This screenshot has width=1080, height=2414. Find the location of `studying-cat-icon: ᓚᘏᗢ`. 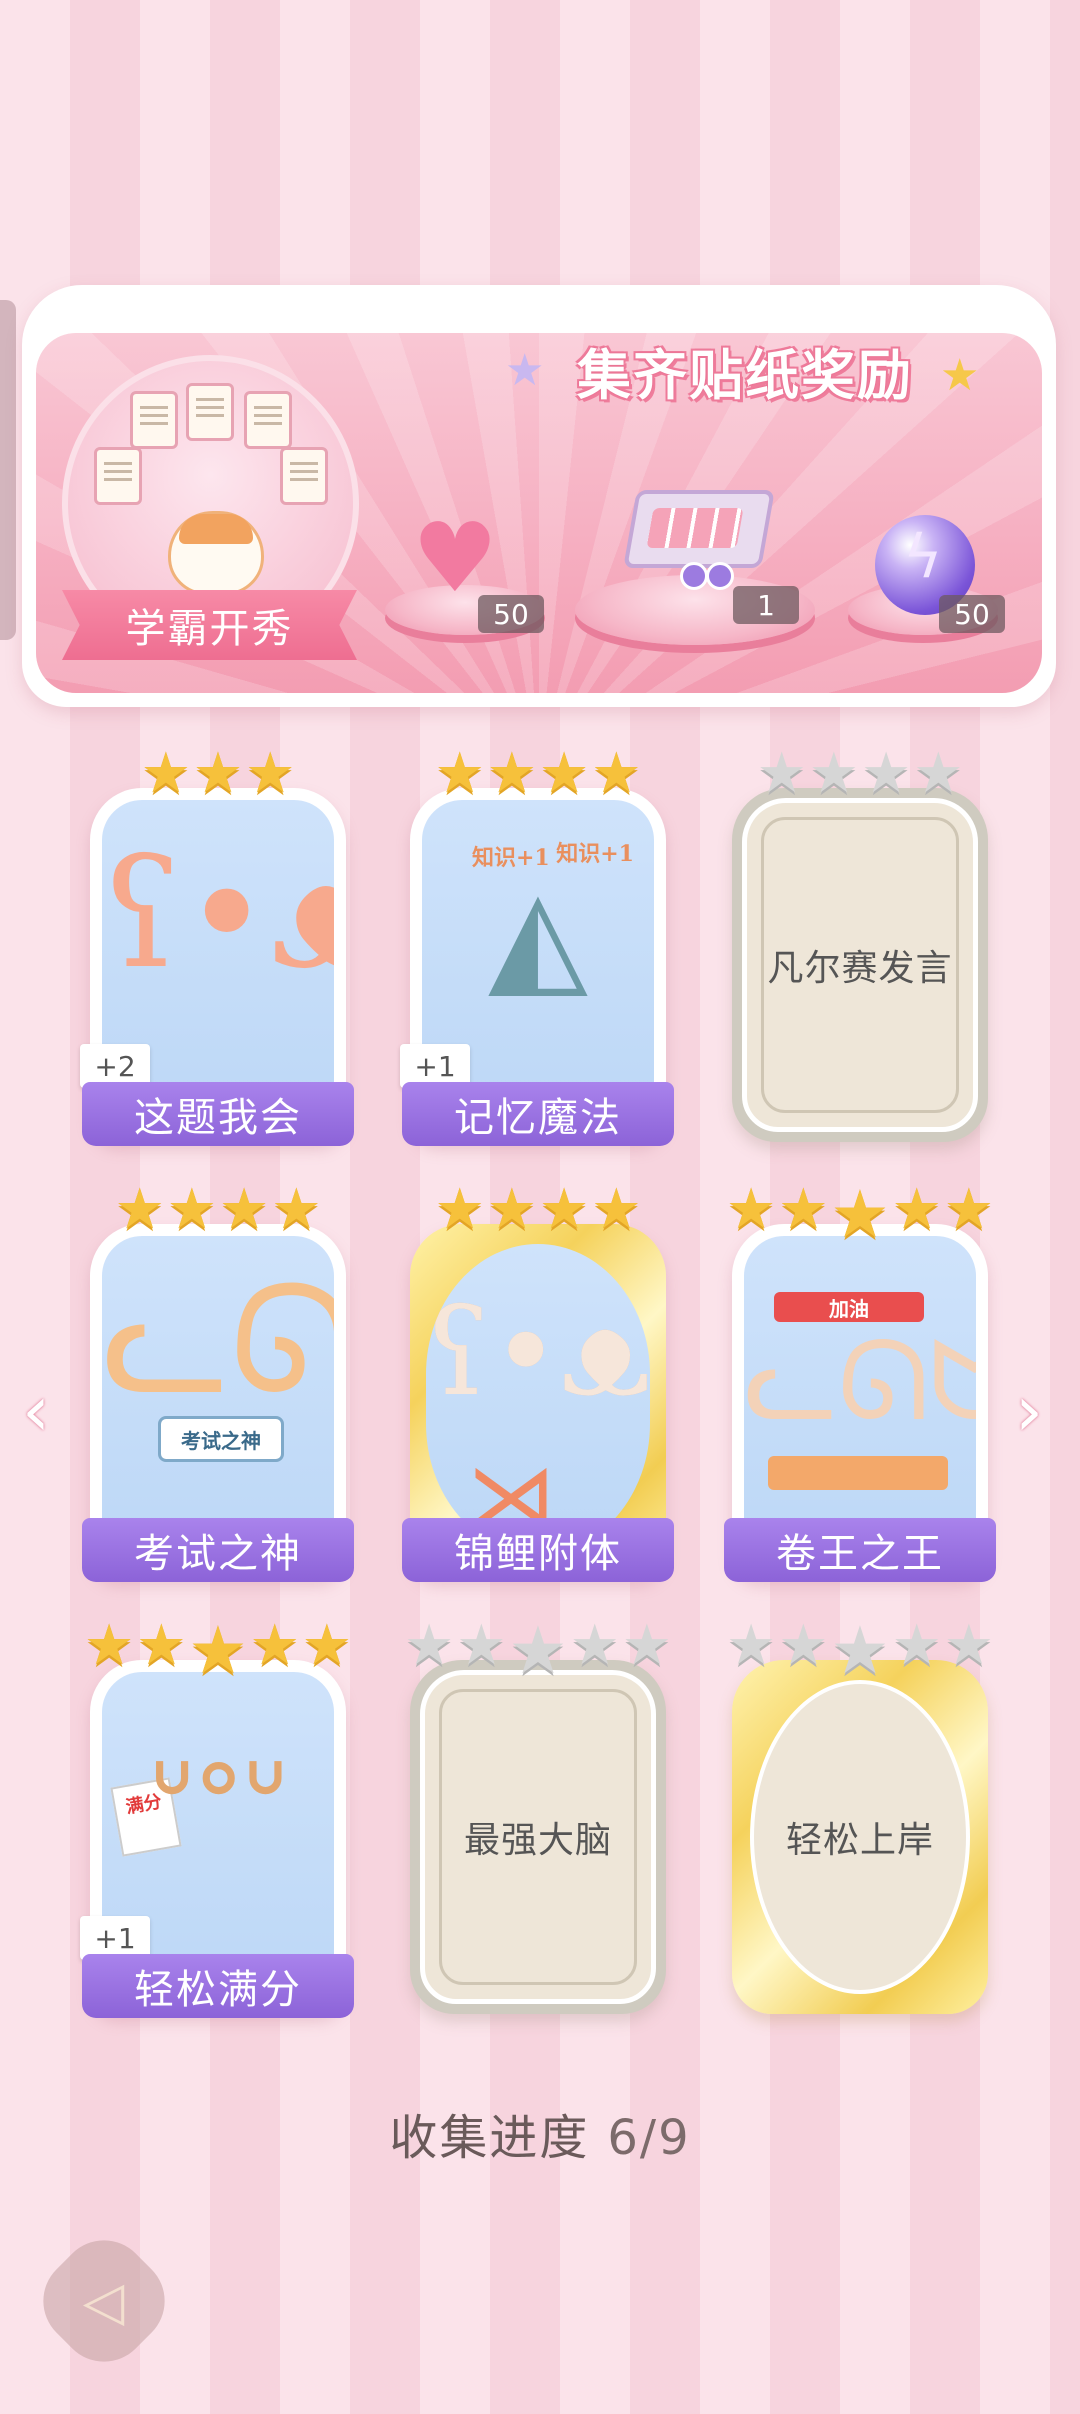

studying-cat-icon: ᓚᘏᗢ is located at coordinates (860, 1381).